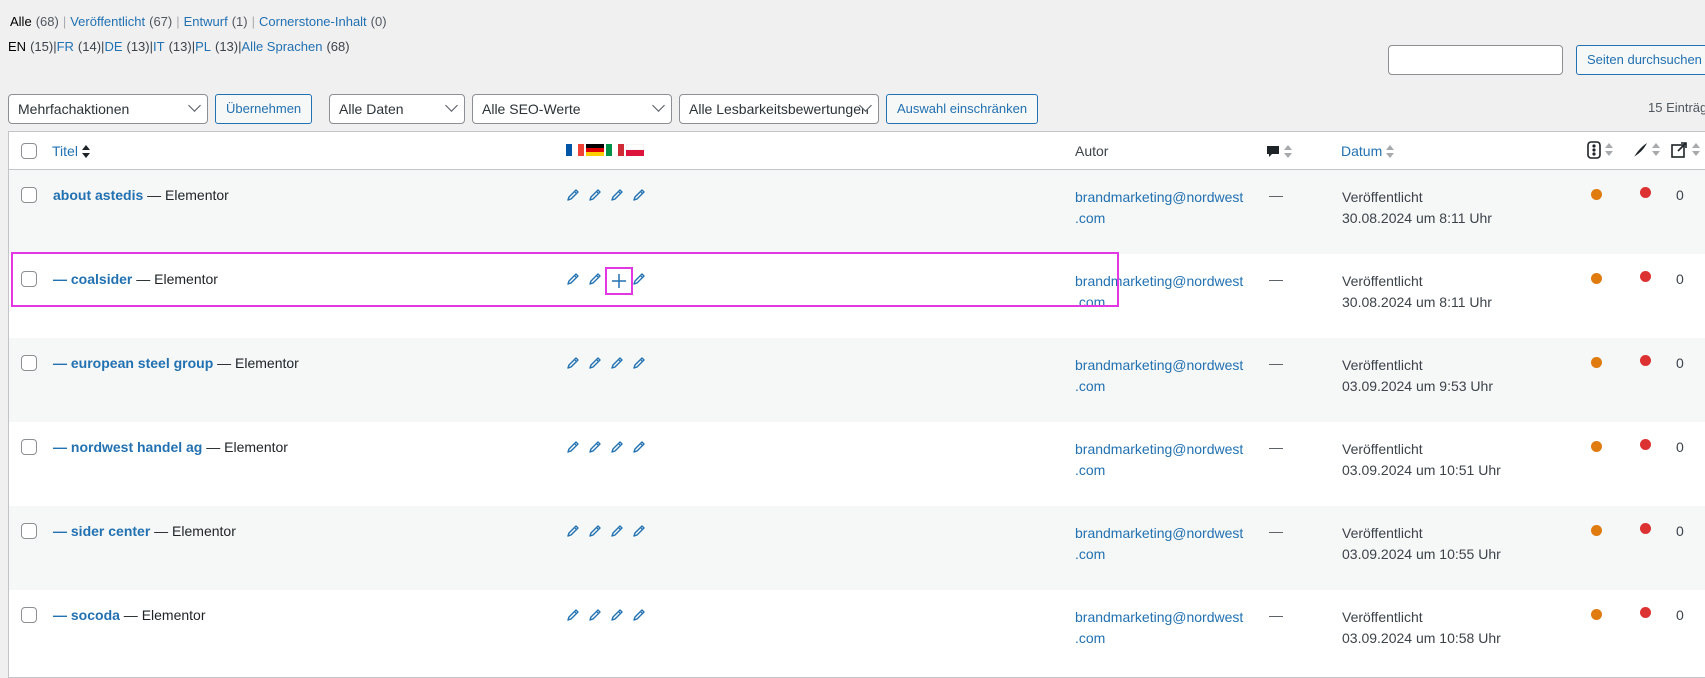  I want to click on status-filter-1: Veröffentlicht, so click(107, 21).